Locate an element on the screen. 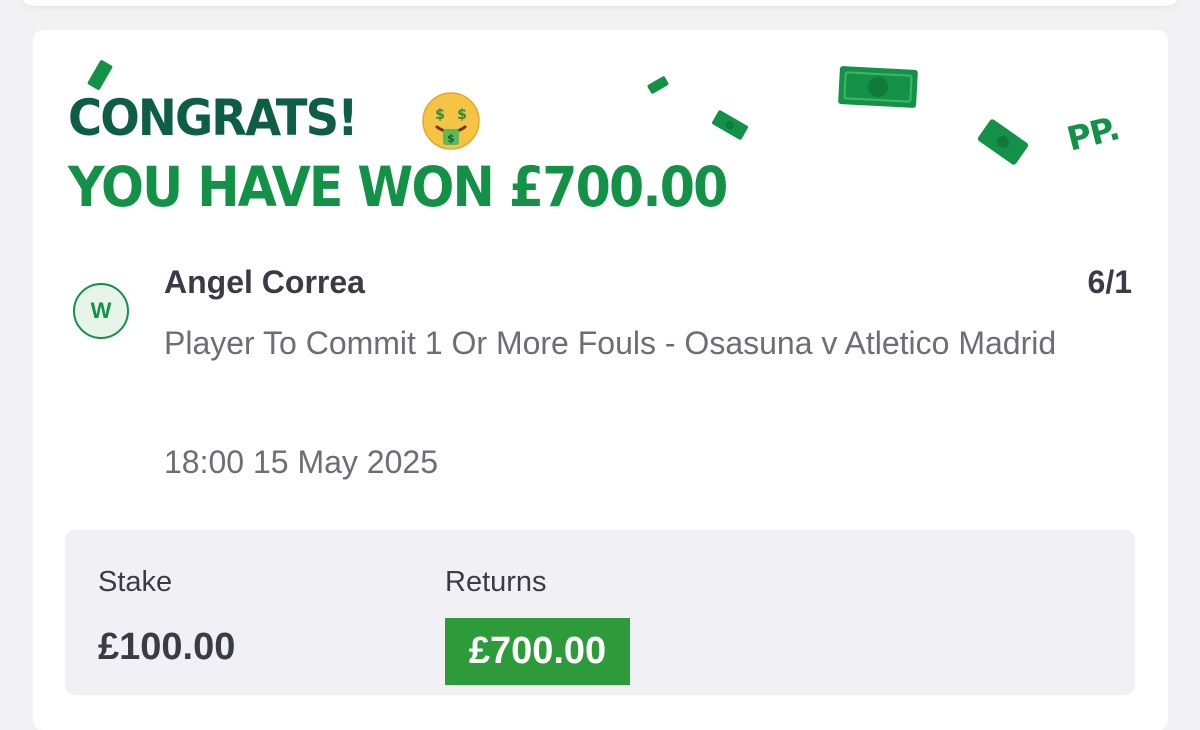 This screenshot has width=1200, height=730. selection-odds: 6/1 is located at coordinates (1109, 282).